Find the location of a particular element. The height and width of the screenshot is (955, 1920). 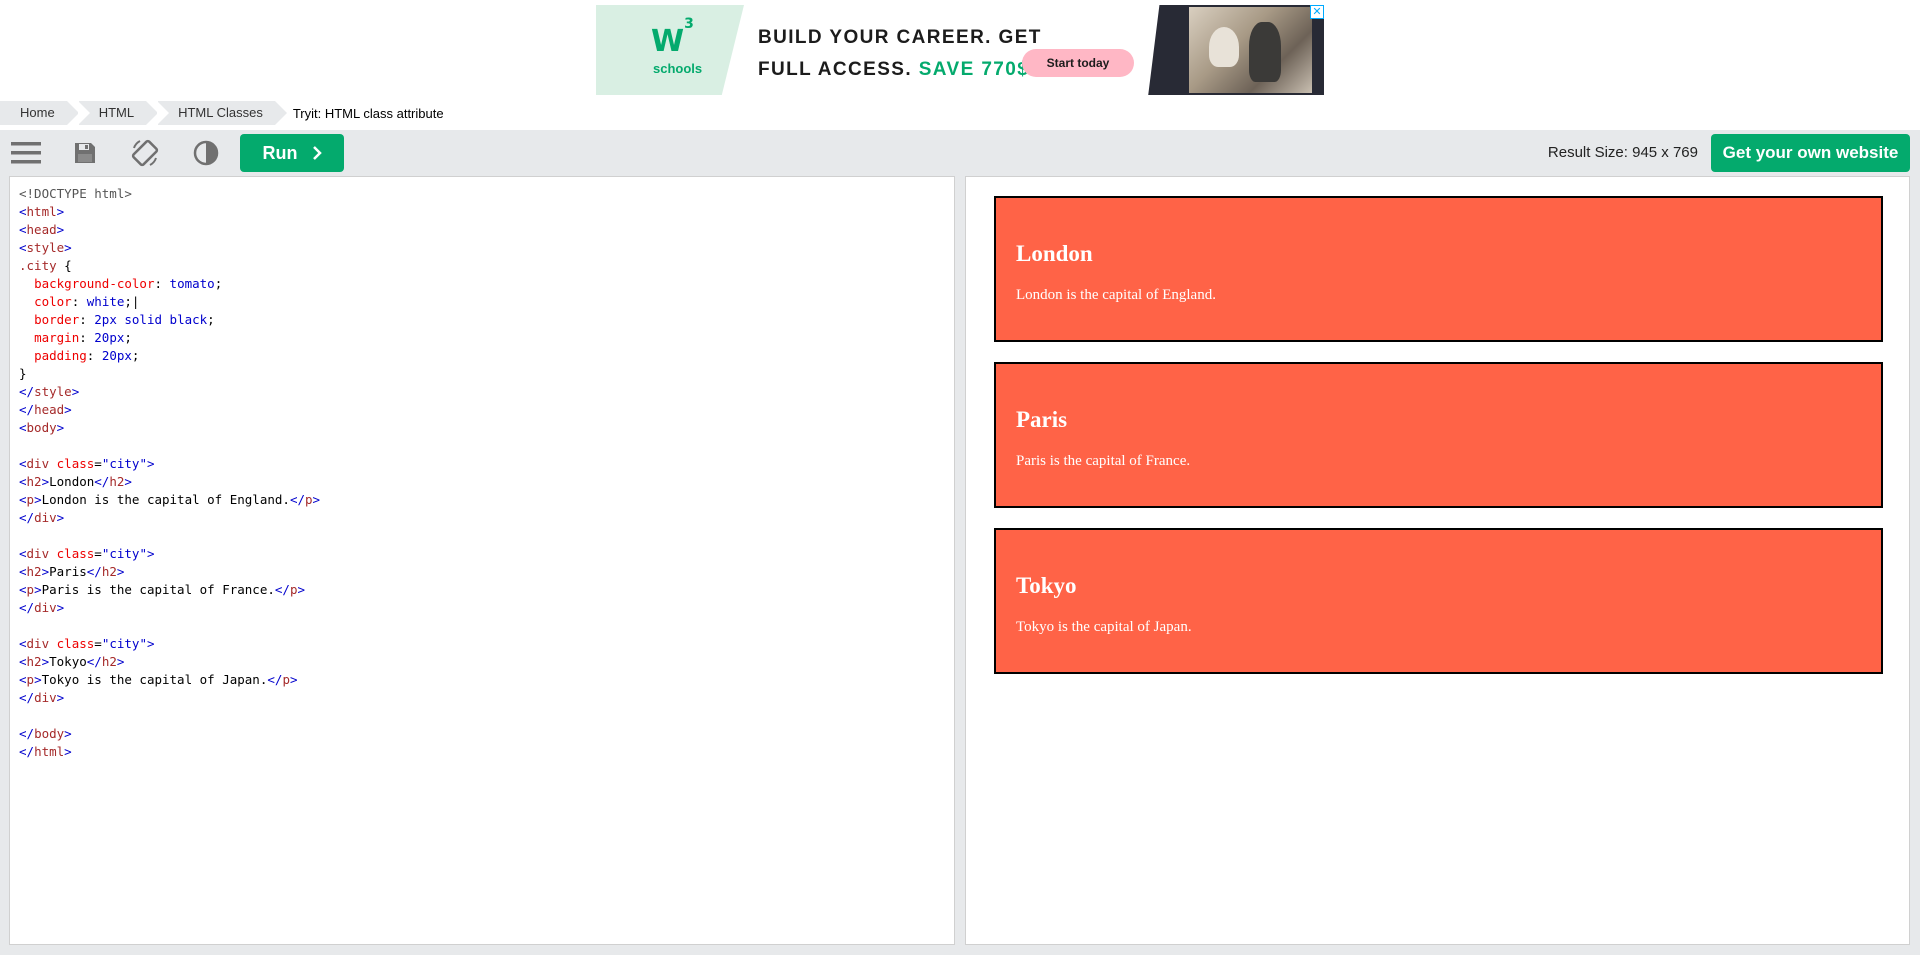

breadcrumb-current: Tryit: HTML class attribute is located at coordinates (368, 113).